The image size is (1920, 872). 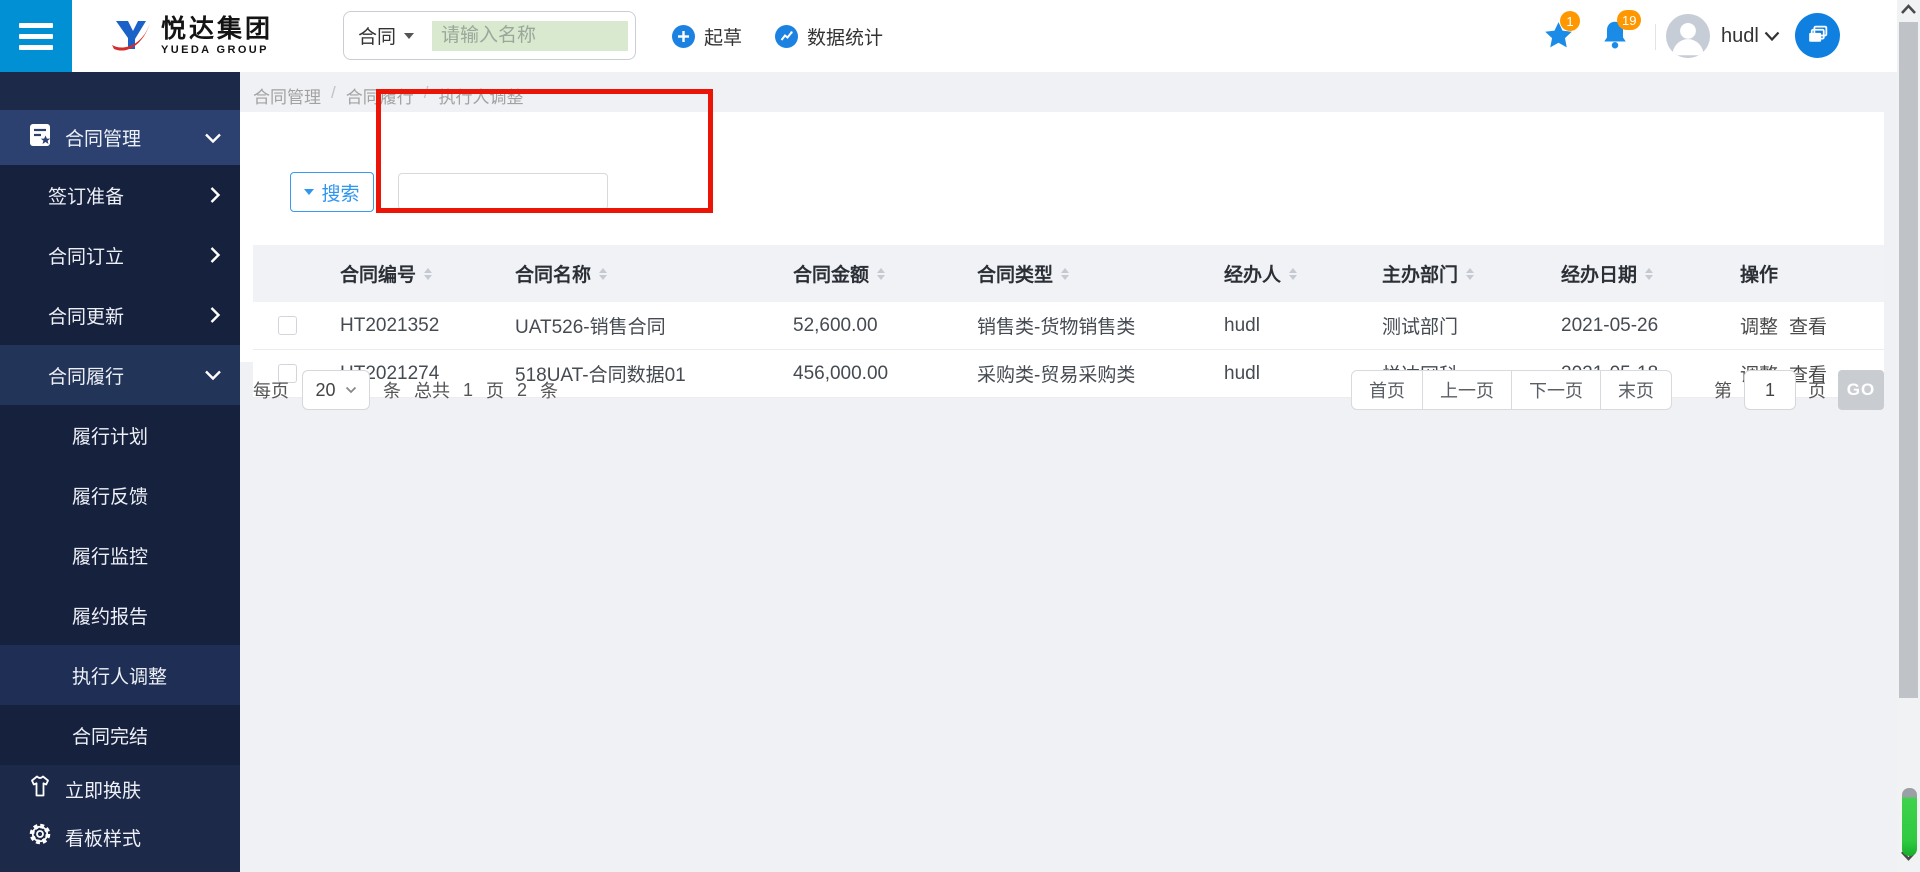 What do you see at coordinates (110, 497) in the screenshot?
I see `sidebar-item-label: 履行反馈` at bounding box center [110, 497].